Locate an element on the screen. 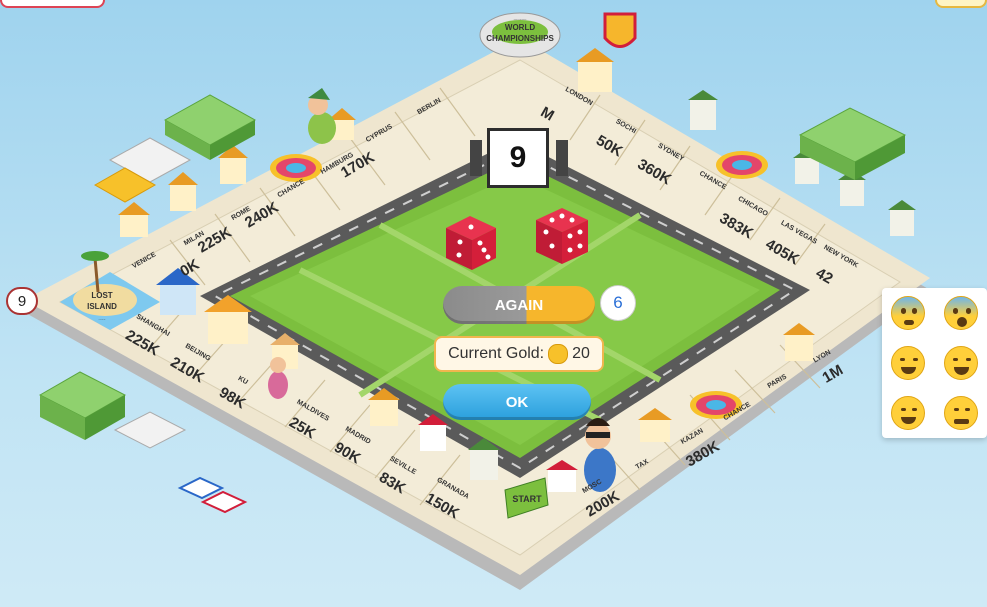 This screenshot has height=607, width=987. current-gold-label: Current Gold: is located at coordinates (496, 353).